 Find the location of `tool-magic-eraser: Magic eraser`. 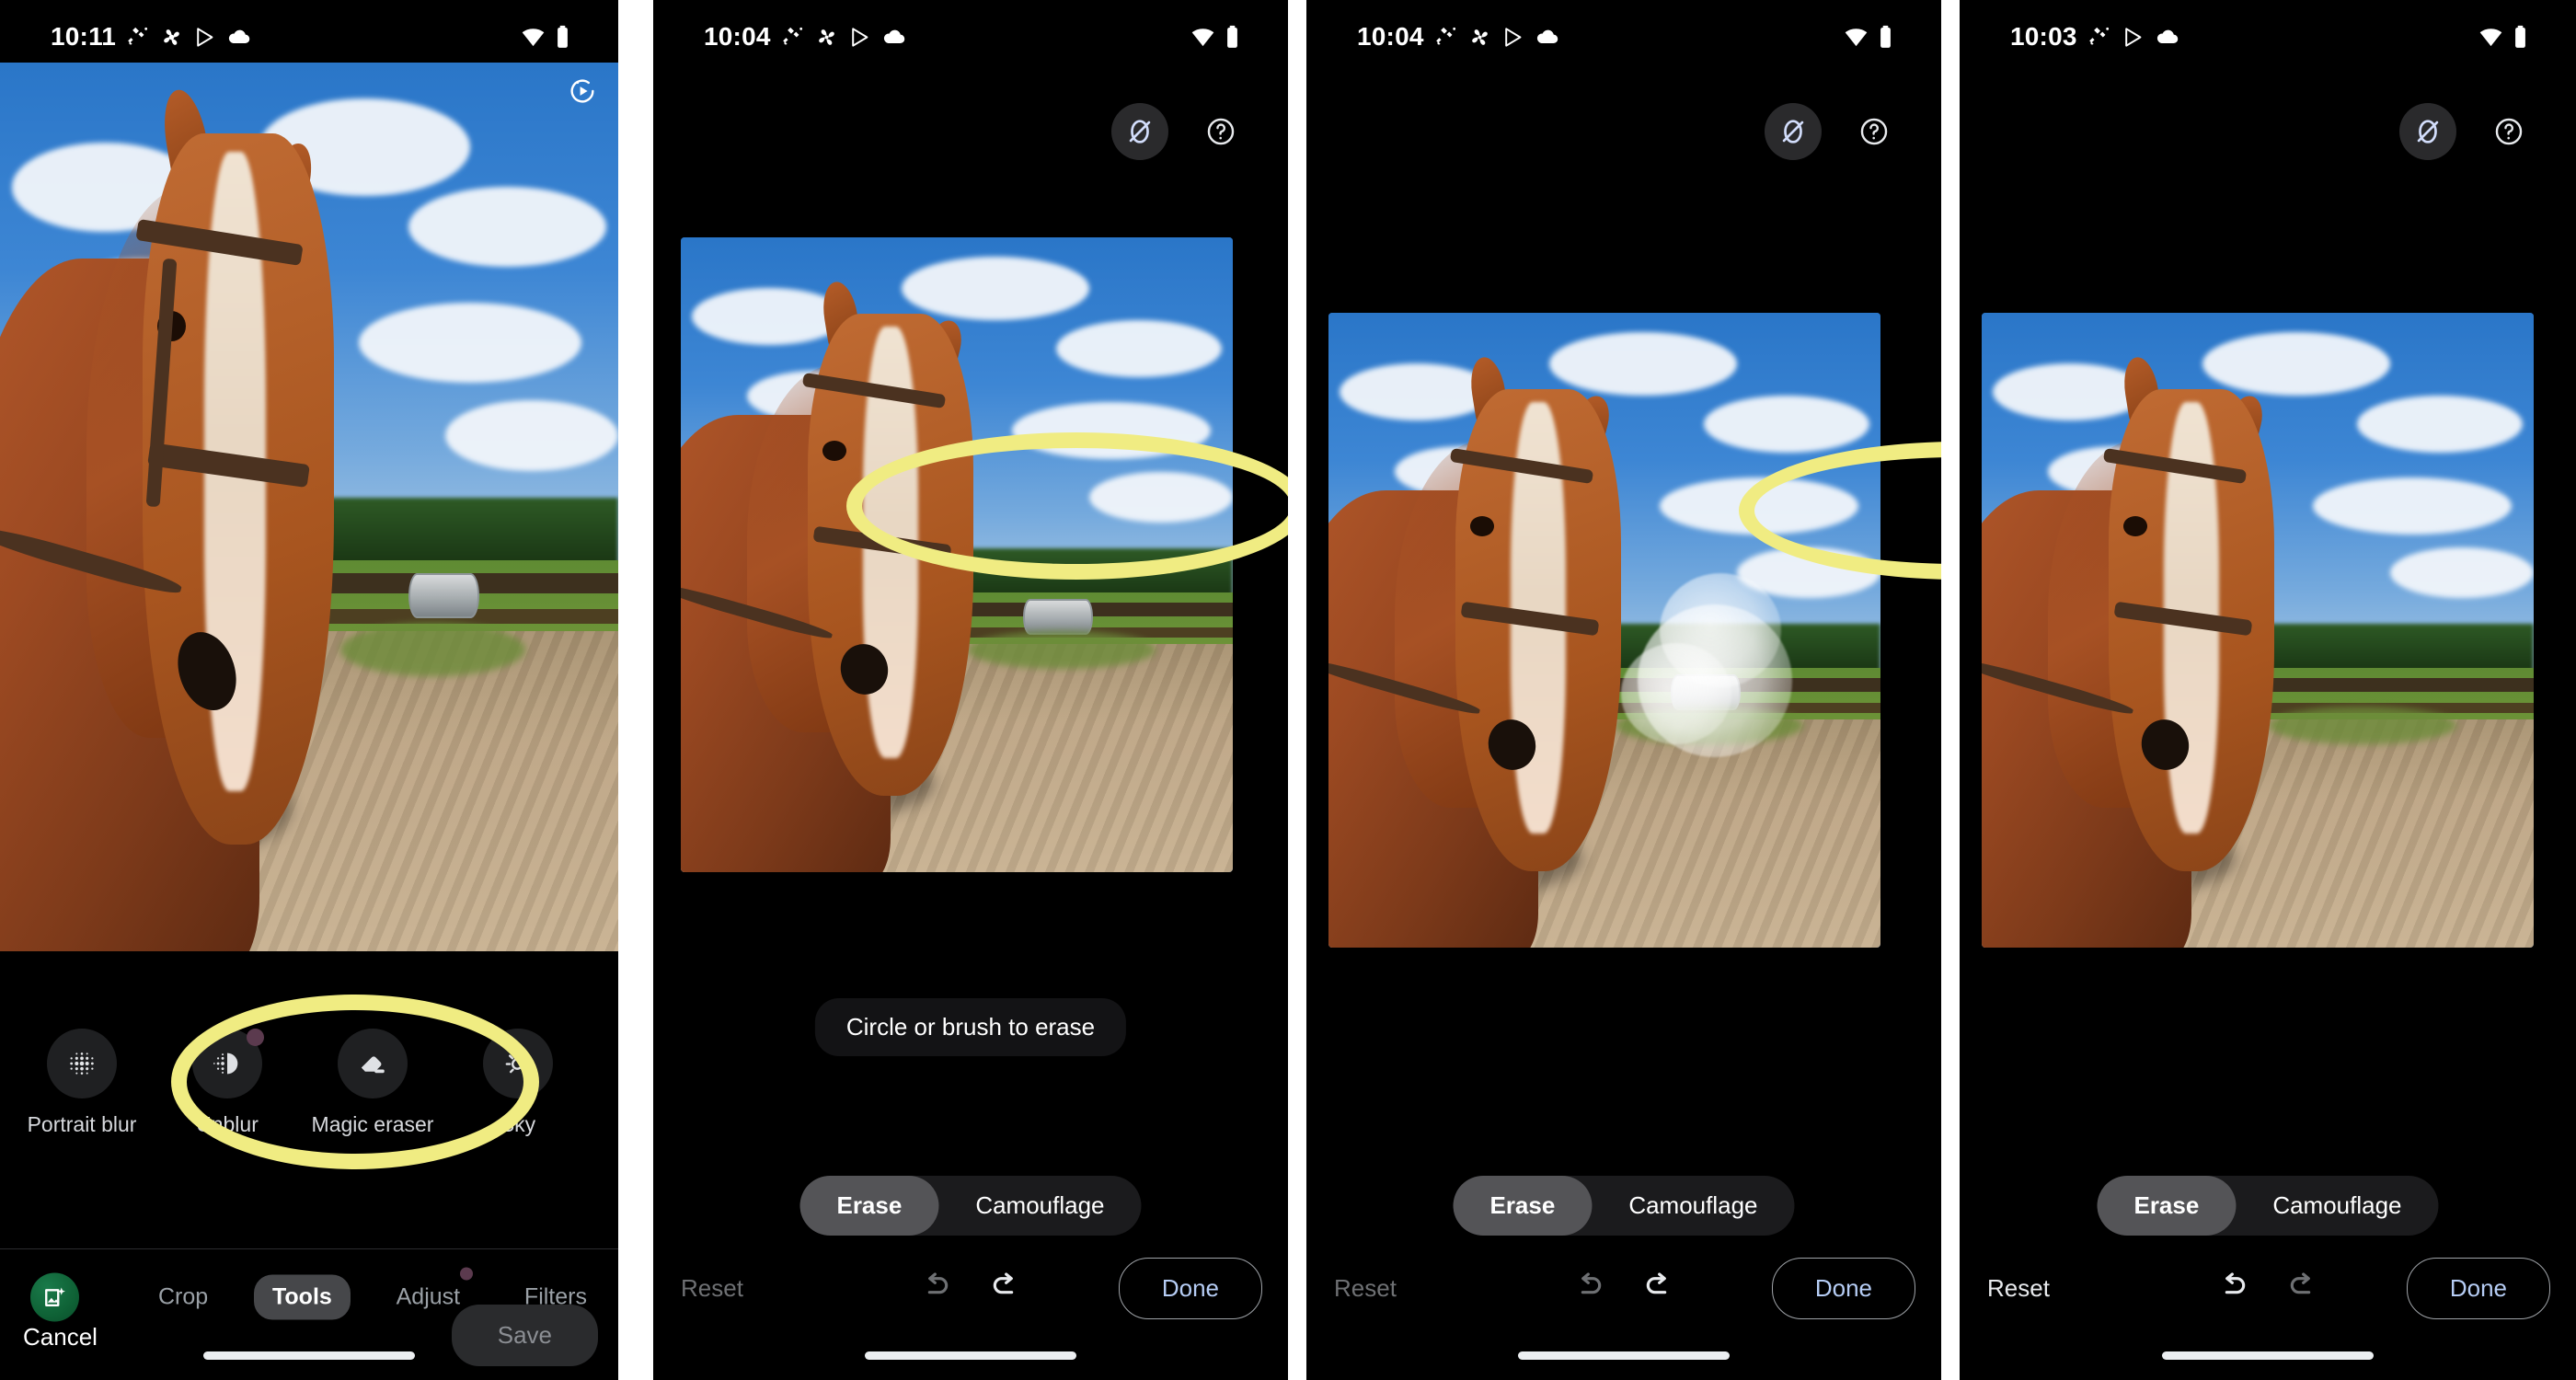

tool-magic-eraser: Magic eraser is located at coordinates (372, 1083).